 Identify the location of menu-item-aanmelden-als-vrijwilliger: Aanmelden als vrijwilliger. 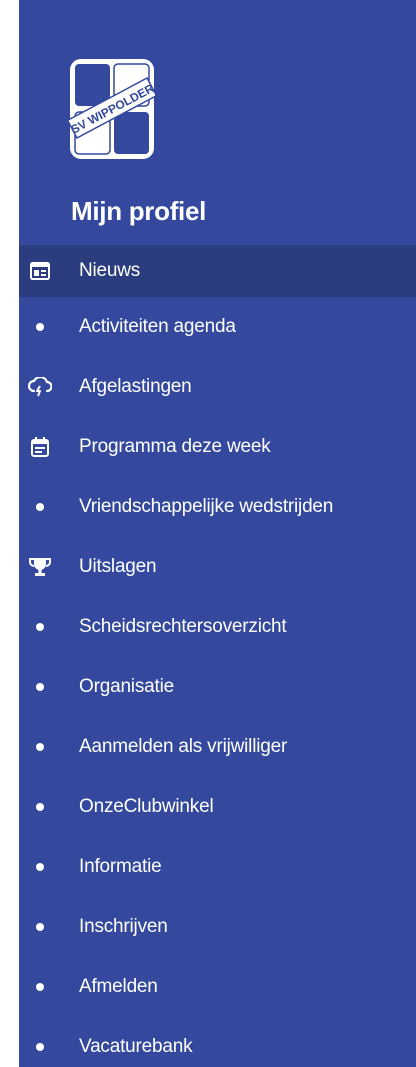
(217, 747).